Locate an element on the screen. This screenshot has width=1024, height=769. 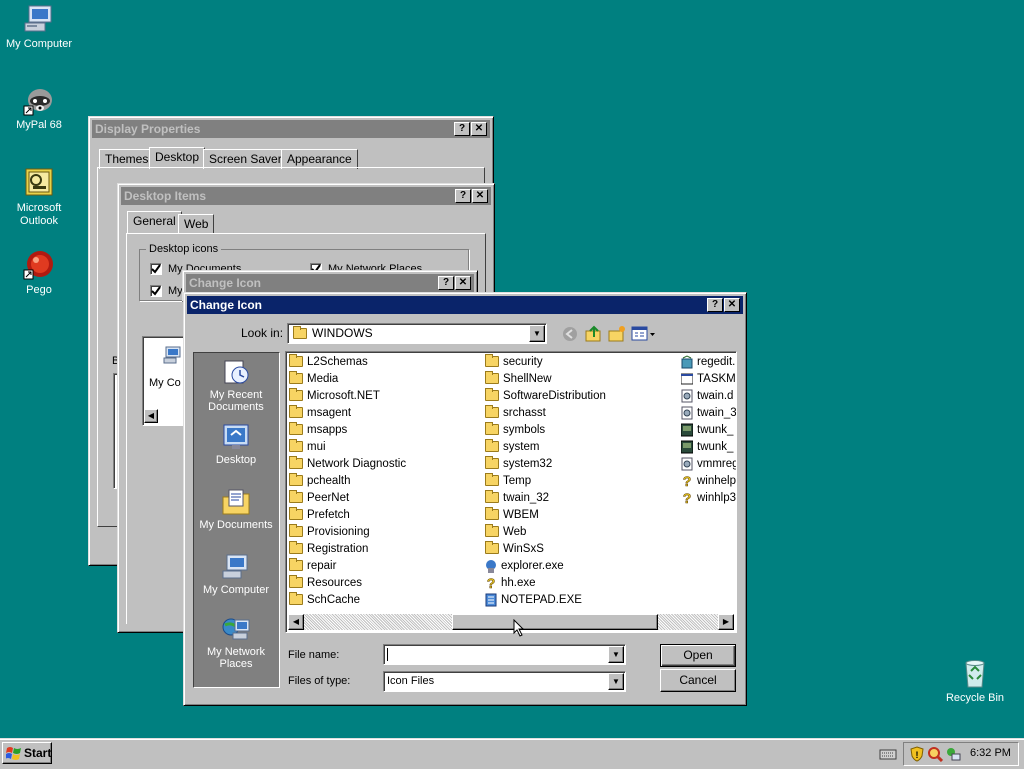
file-list-item: regedit. is located at coordinates (708, 362).